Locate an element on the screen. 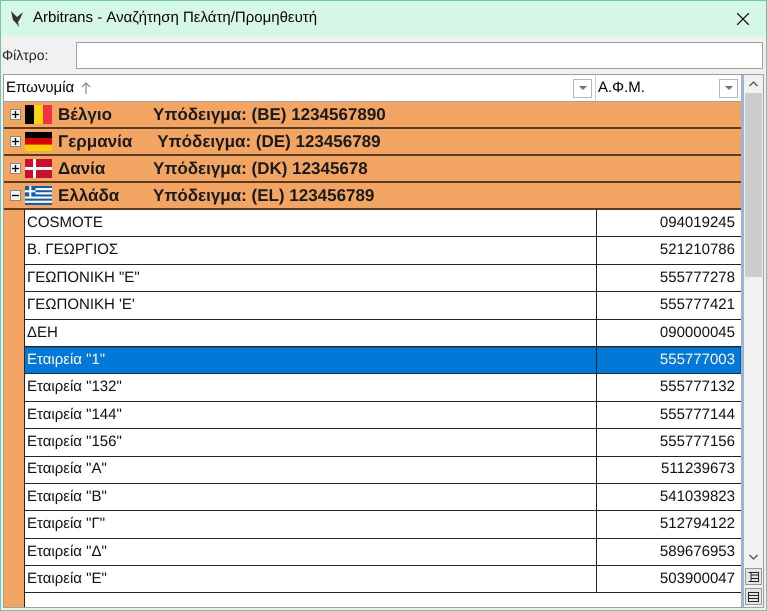 This screenshot has height=611, width=767. table-row: ΓΕΩΠΟΝΙΚΗ 'Ε' 555777421 is located at coordinates (382, 306).